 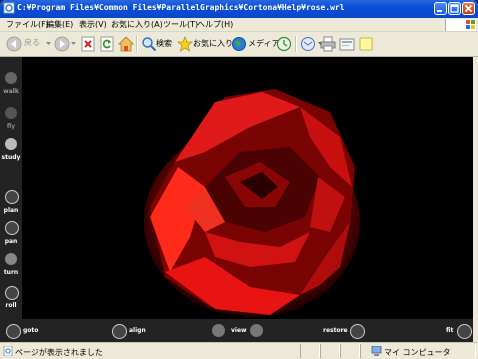 What do you see at coordinates (475, 199) in the screenshot?
I see `right-border` at bounding box center [475, 199].